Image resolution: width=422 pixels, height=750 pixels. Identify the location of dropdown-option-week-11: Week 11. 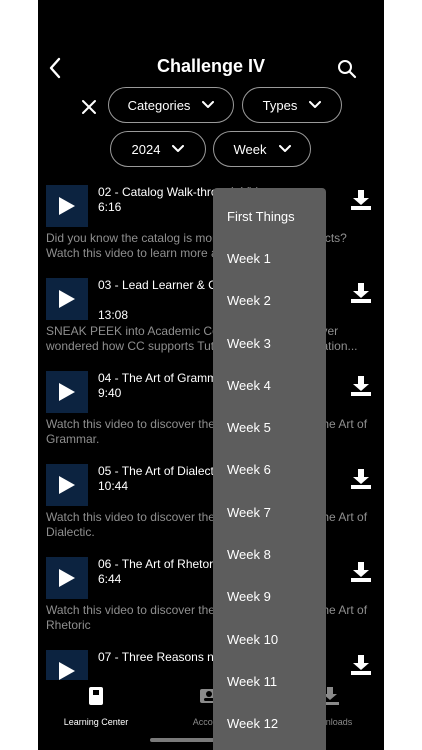
(269, 681).